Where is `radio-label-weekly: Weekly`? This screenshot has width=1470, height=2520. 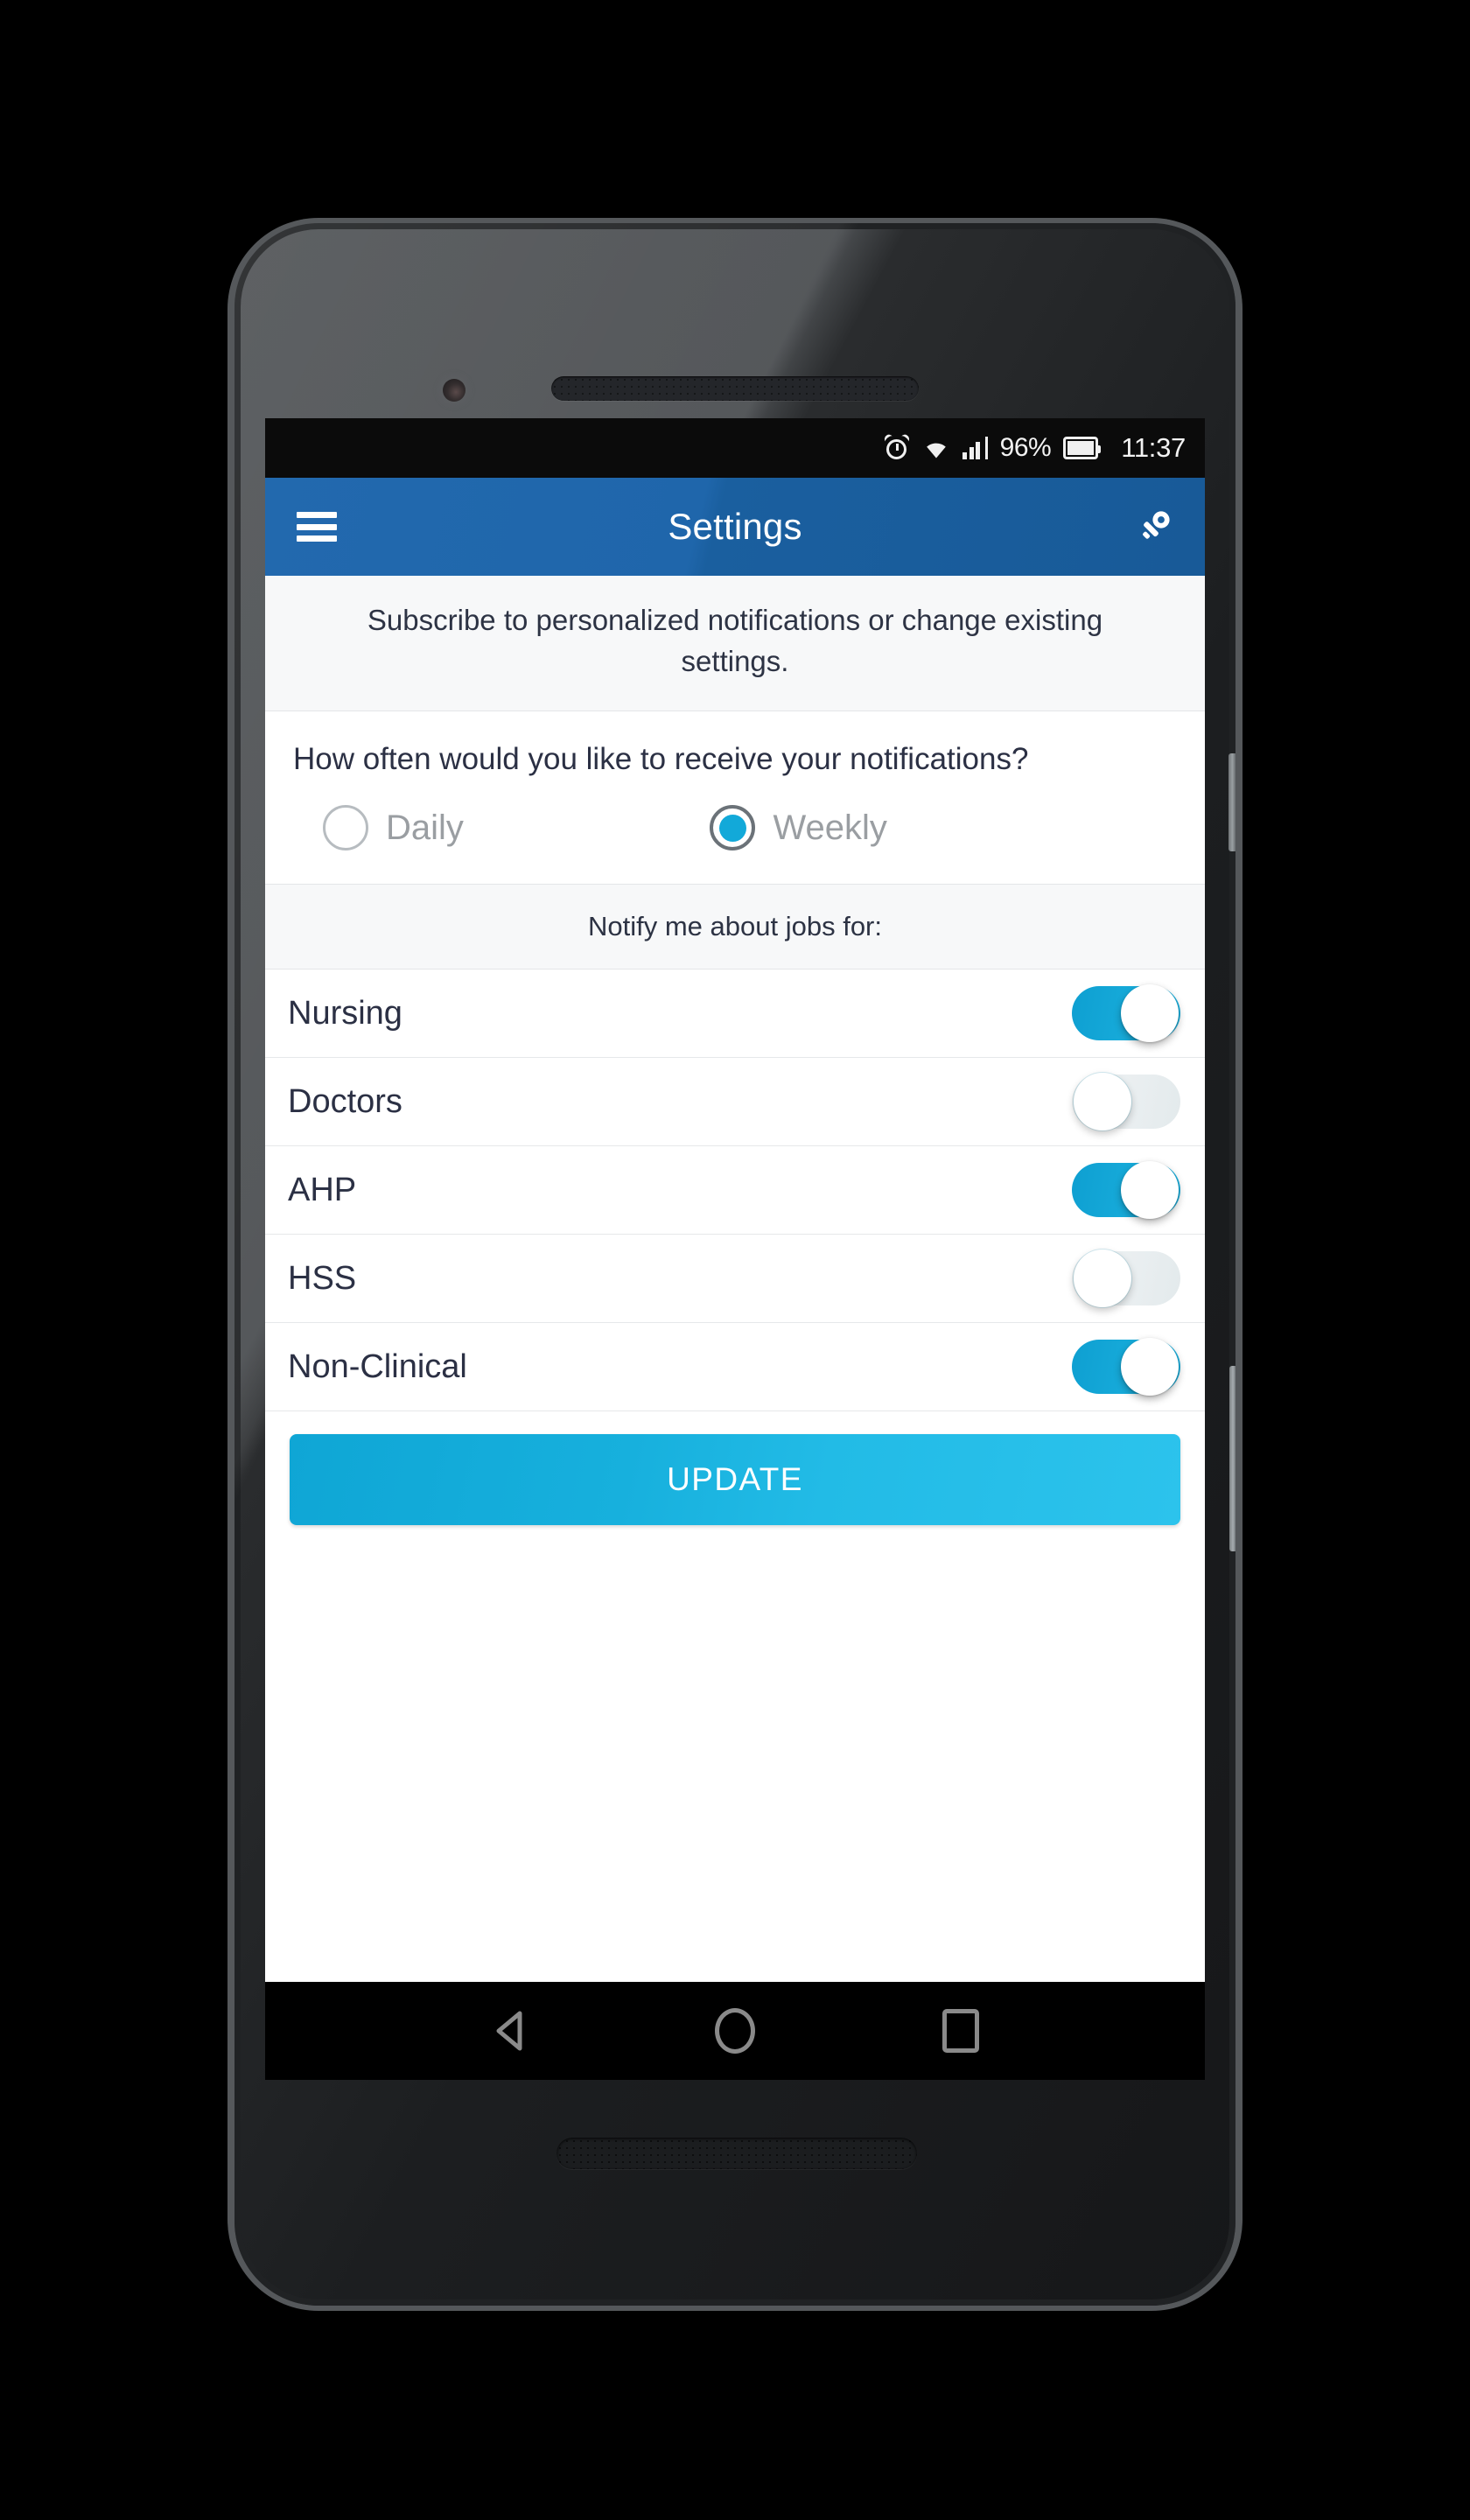 radio-label-weekly: Weekly is located at coordinates (830, 827).